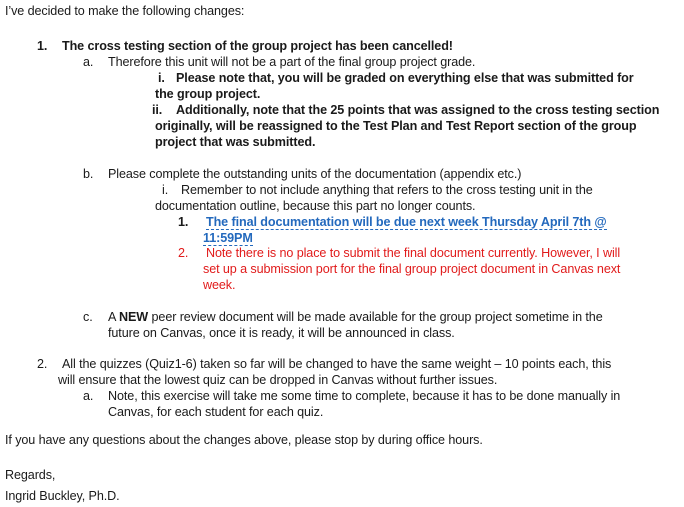 Image resolution: width=684 pixels, height=507 pixels. Describe the element at coordinates (157, 110) in the screenshot. I see `item1a-ii-marker: ii.` at that location.